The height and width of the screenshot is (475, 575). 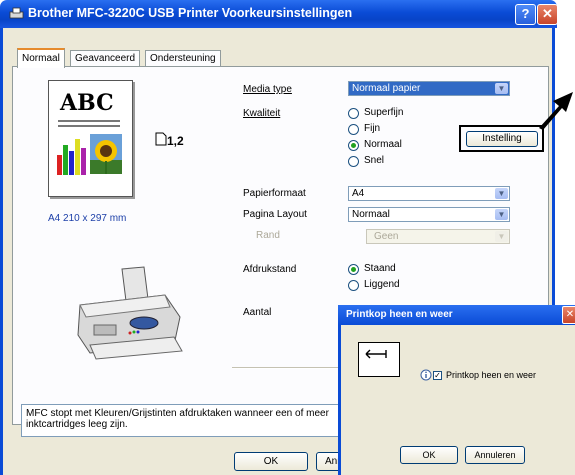 What do you see at coordinates (353, 161) in the screenshot?
I see `radio-snel` at bounding box center [353, 161].